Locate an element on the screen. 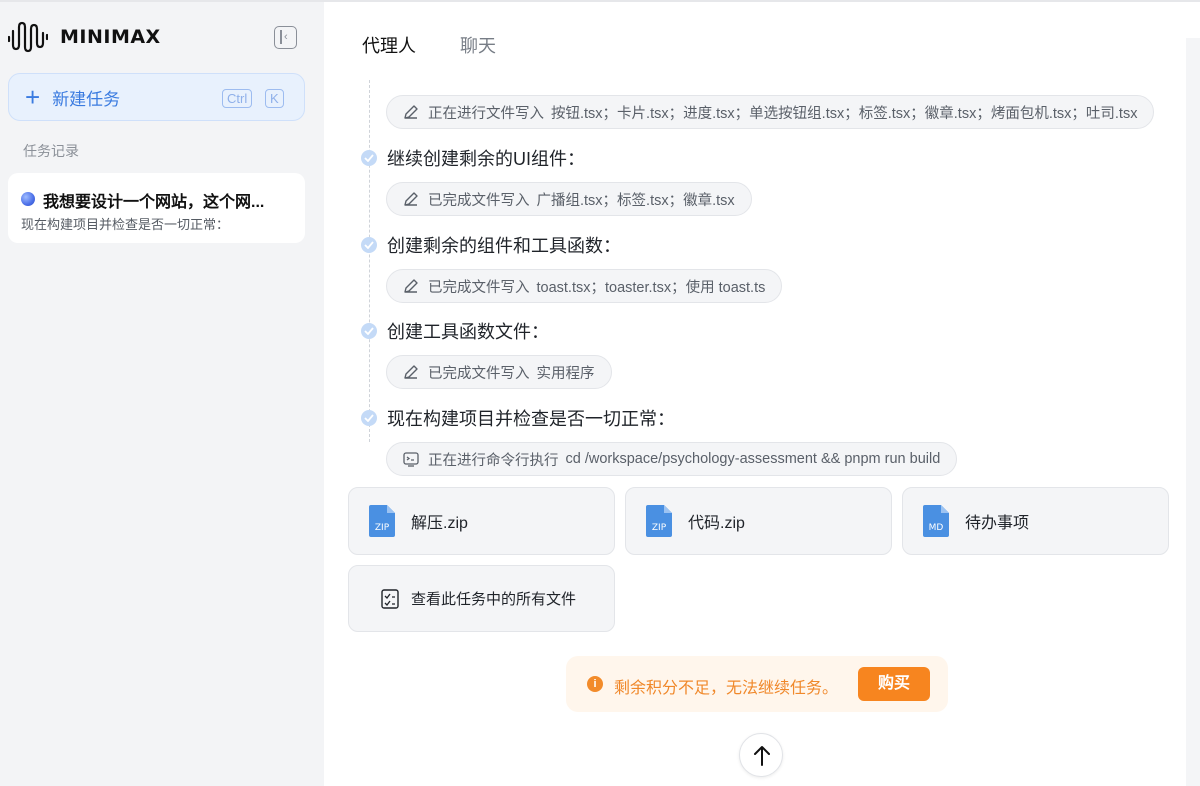 The height and width of the screenshot is (786, 1200). scrollbar-track is located at coordinates (1193, 412).